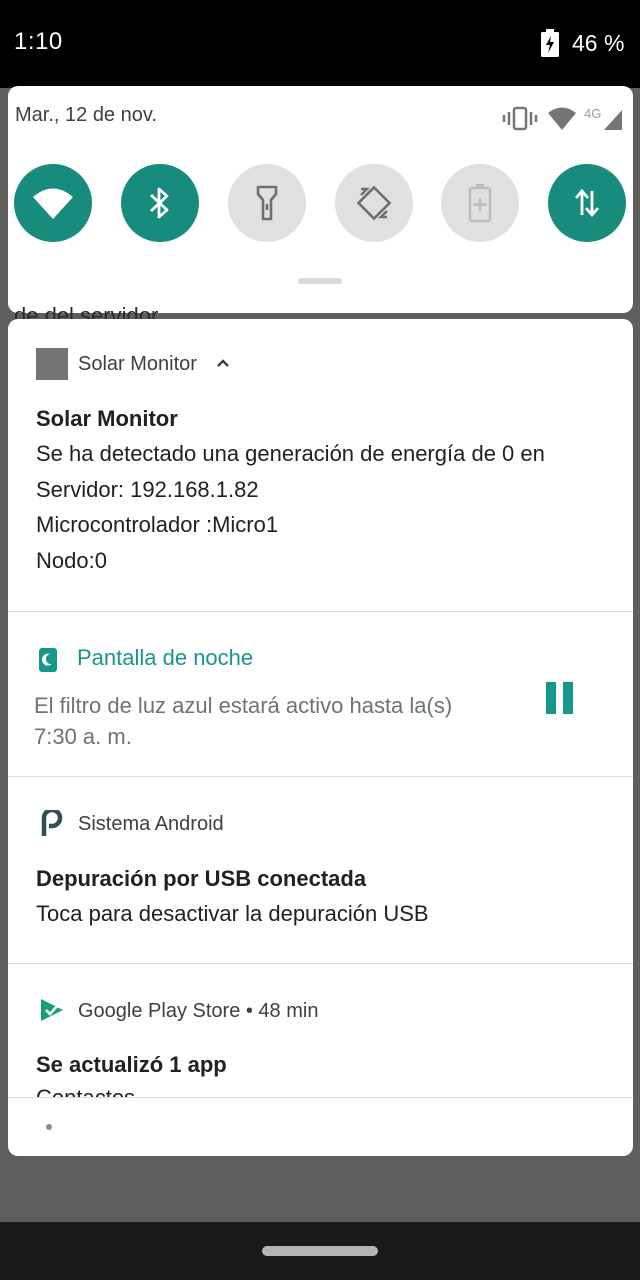  Describe the element at coordinates (48, 660) in the screenshot. I see `night-light-icon` at that location.